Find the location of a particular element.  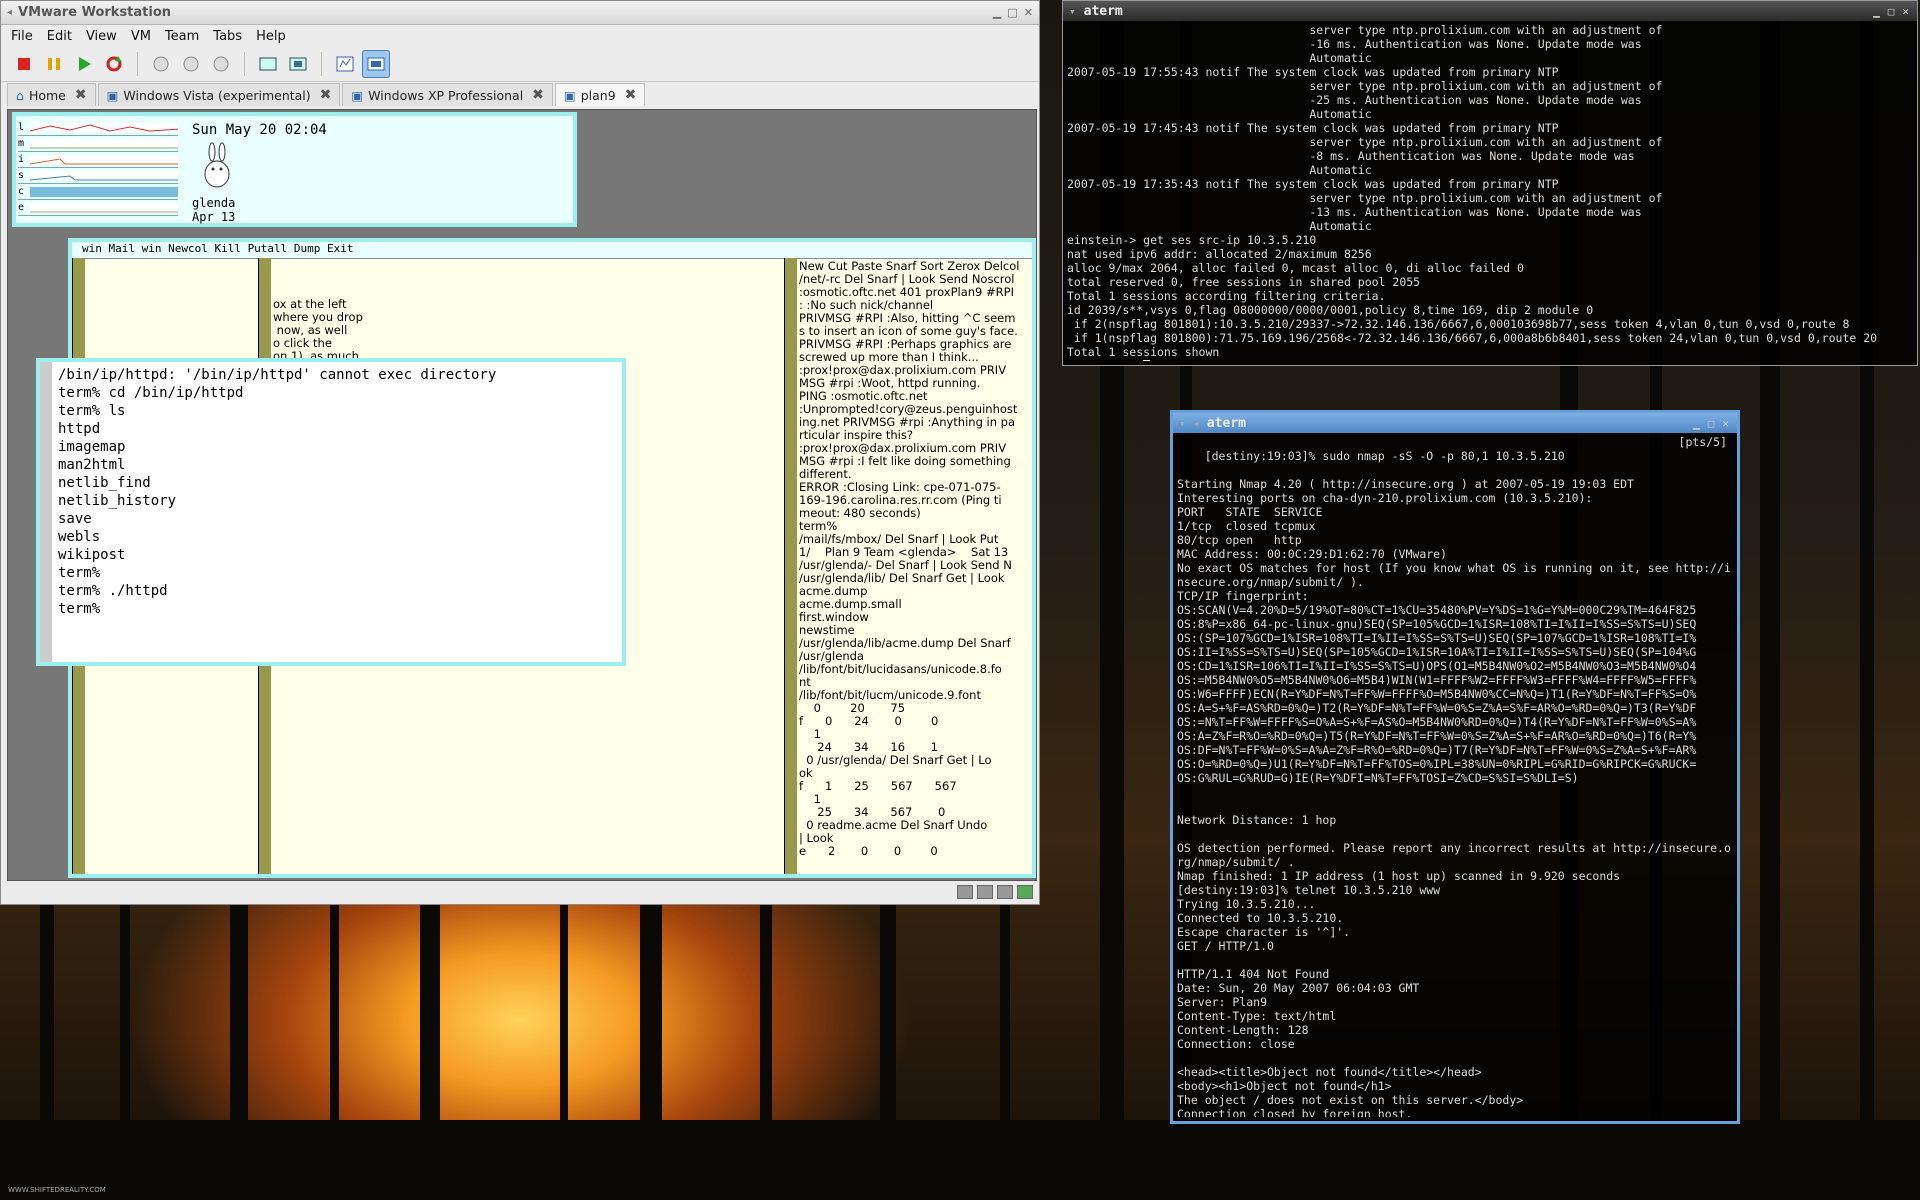

tab-home: ⌂ Home ✖ is located at coordinates (51, 94).